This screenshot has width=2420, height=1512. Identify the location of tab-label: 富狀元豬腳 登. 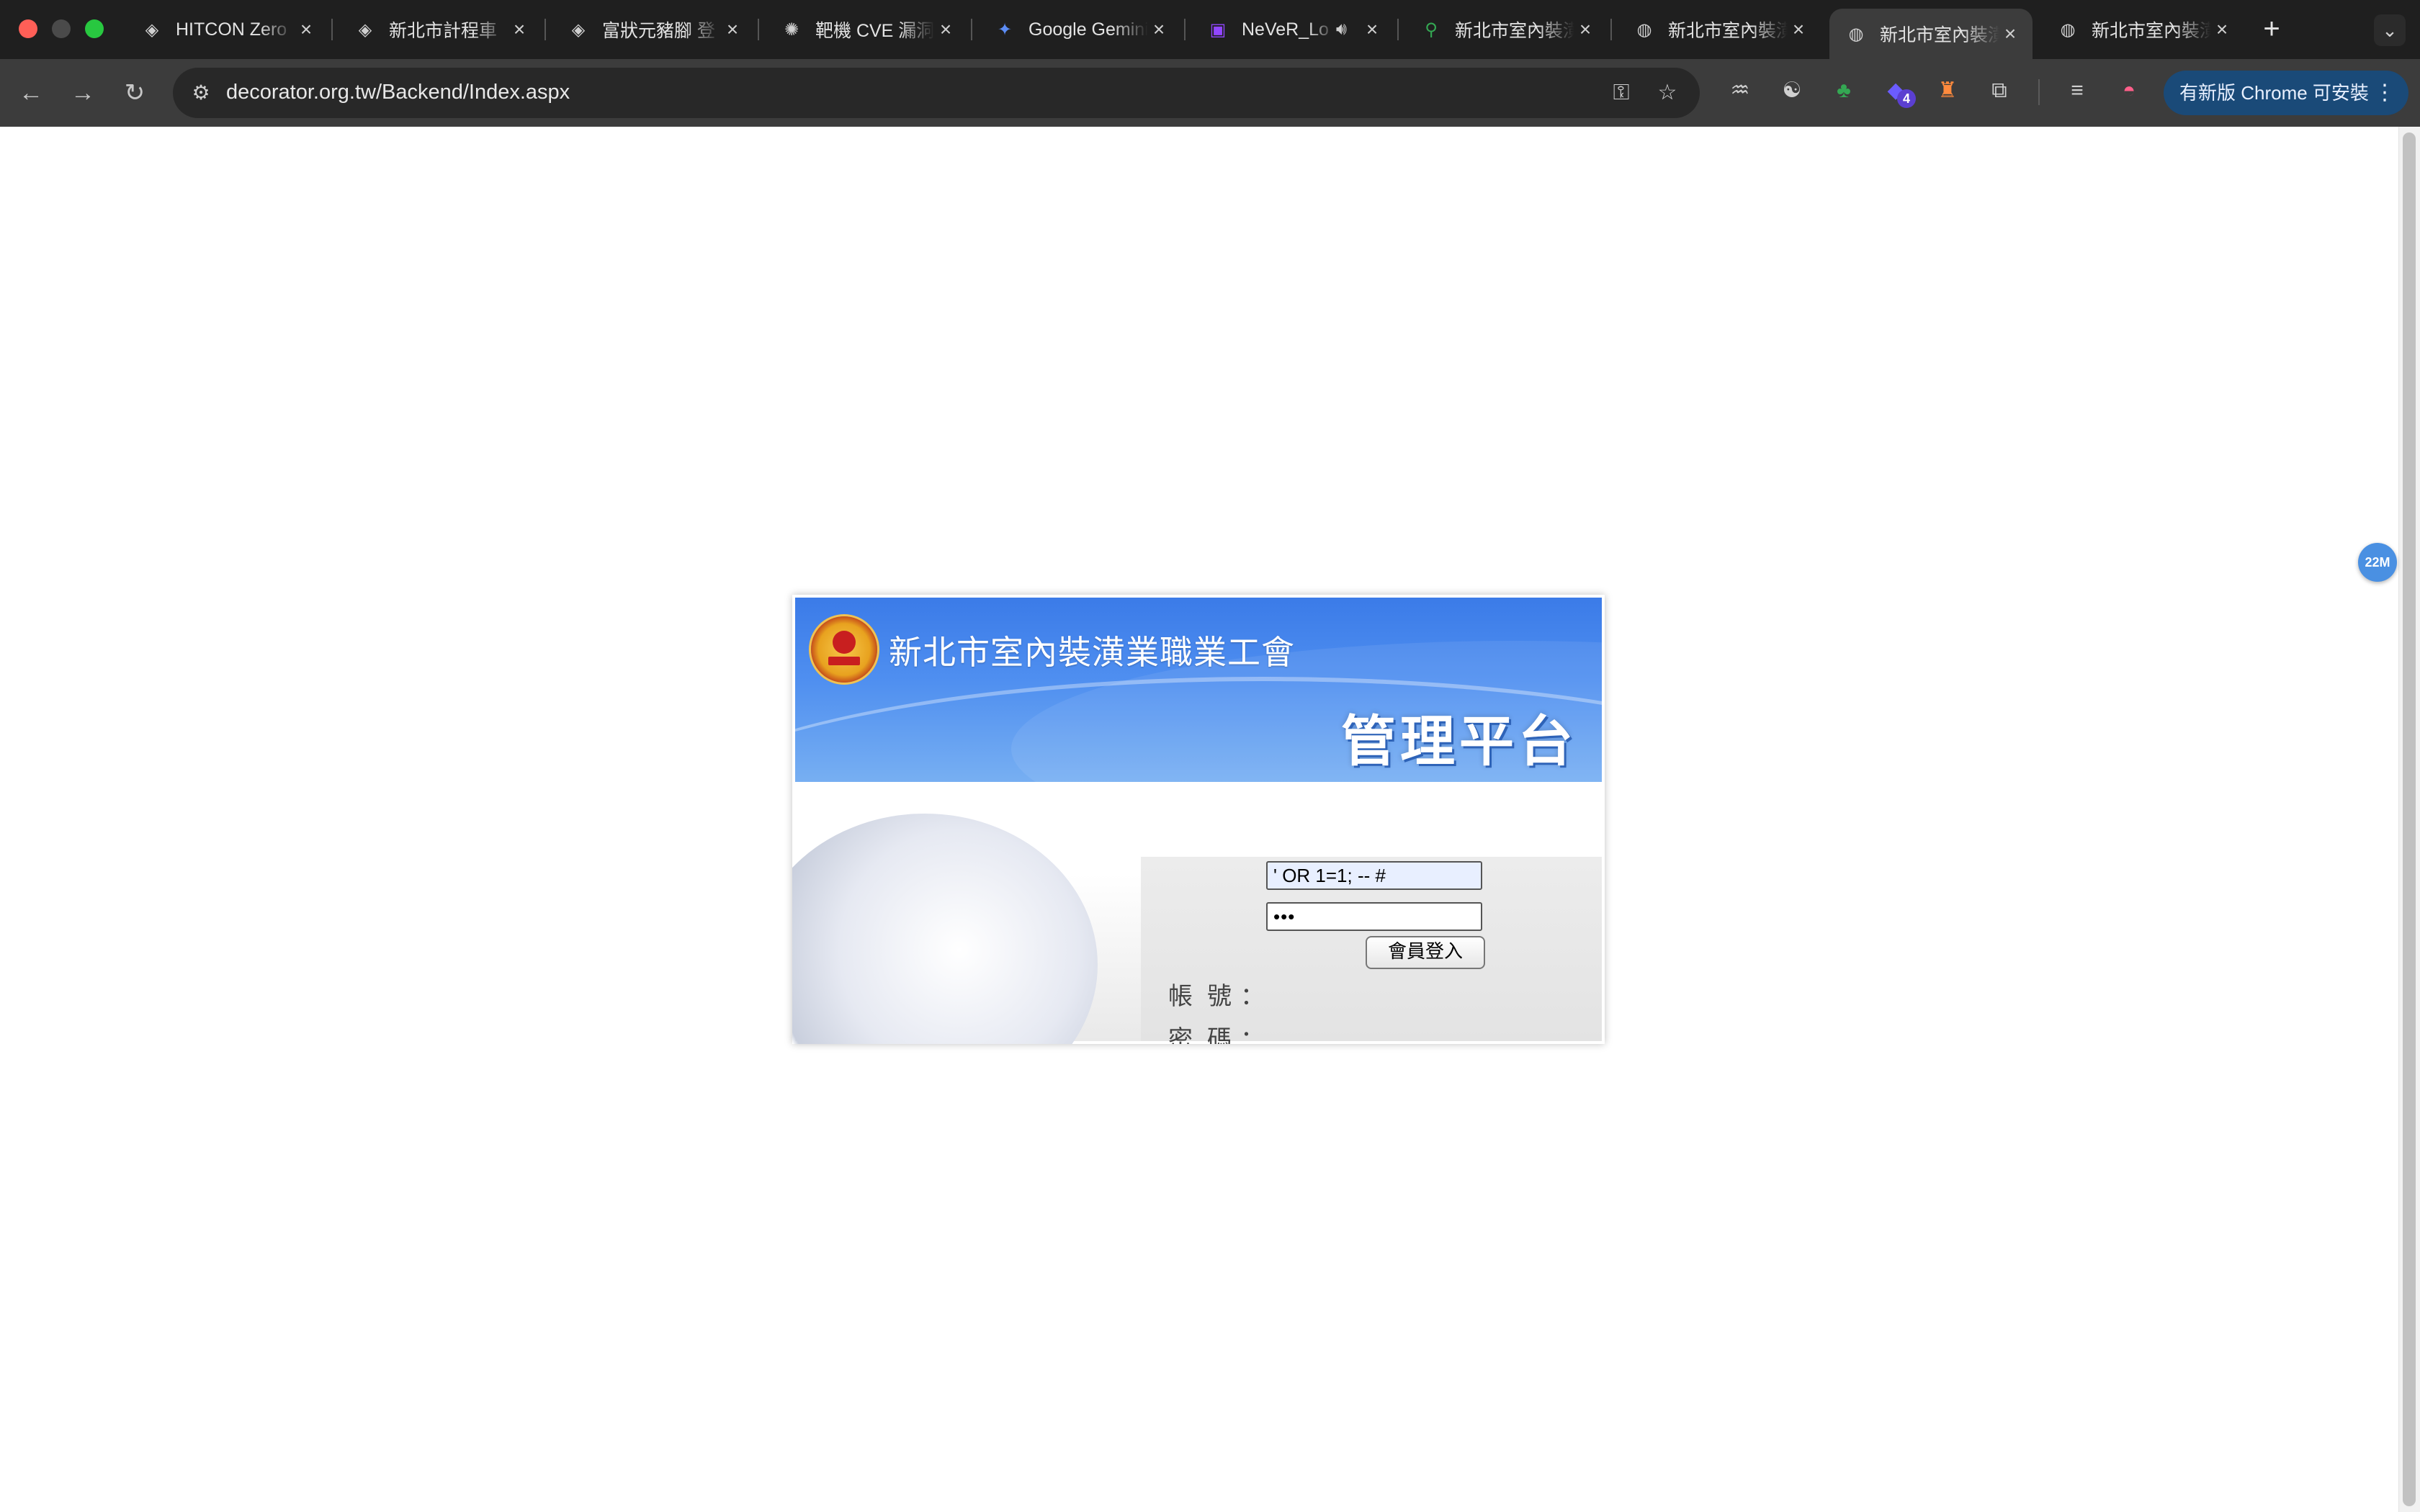
(658, 31).